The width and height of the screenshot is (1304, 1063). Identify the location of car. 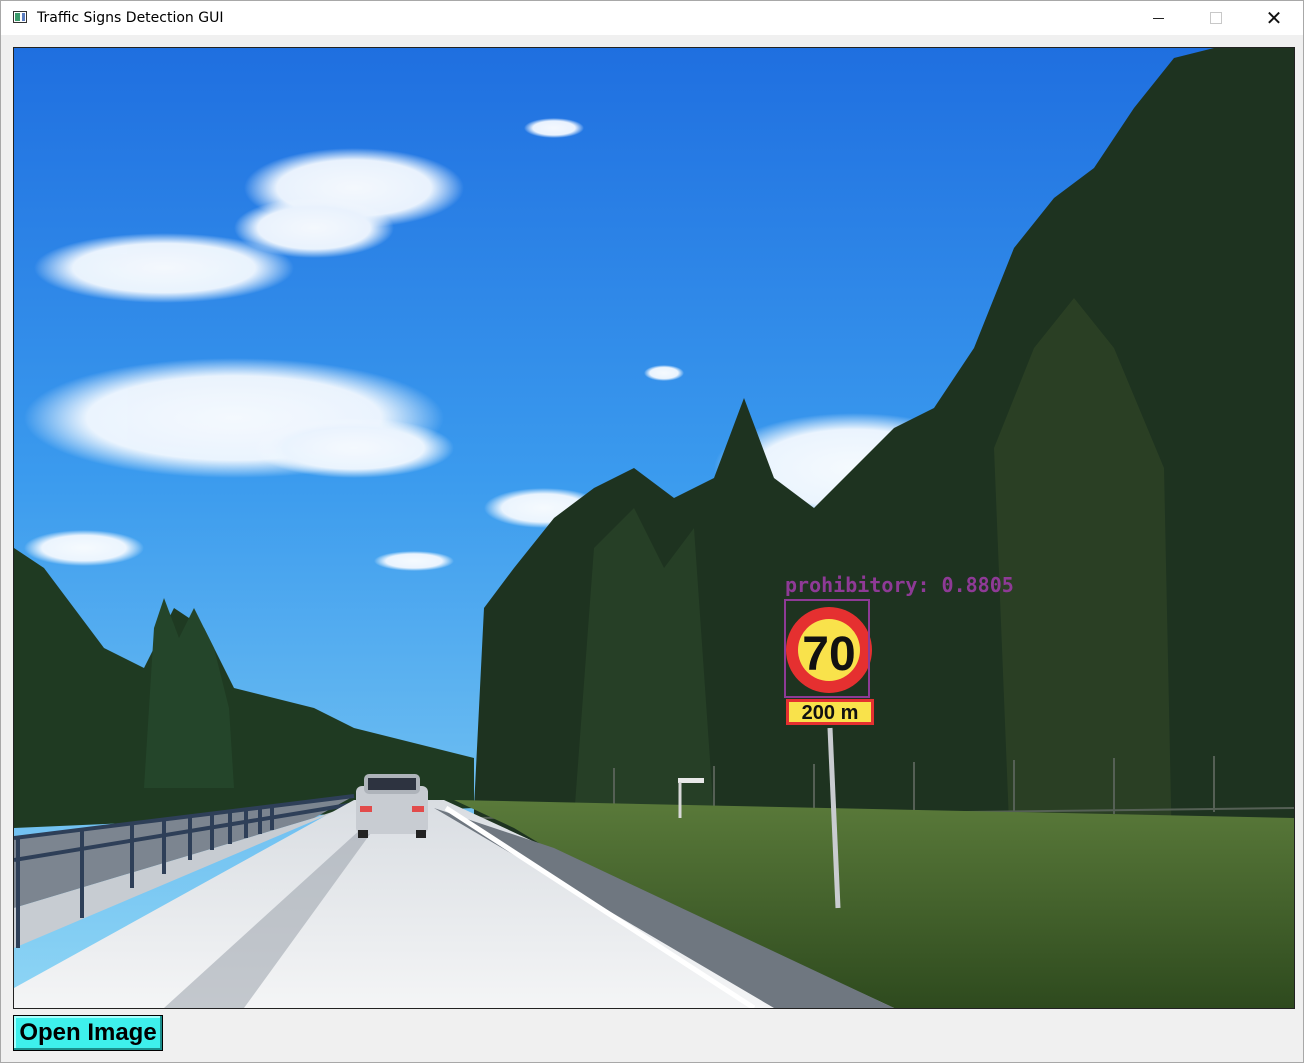
(392, 806).